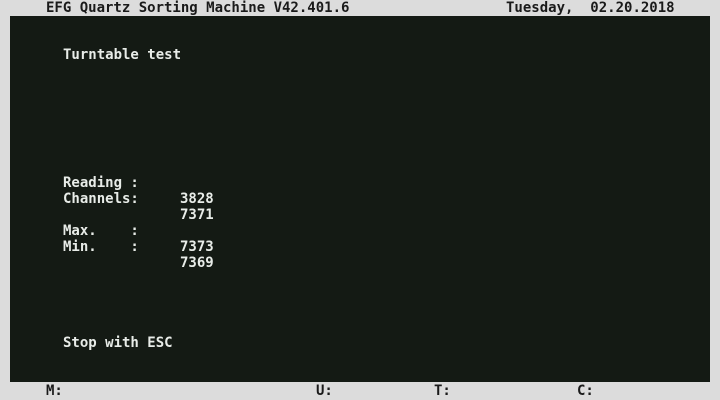 This screenshot has width=720, height=400. Describe the element at coordinates (122, 55) in the screenshot. I see `test-title: Turntable test` at that location.